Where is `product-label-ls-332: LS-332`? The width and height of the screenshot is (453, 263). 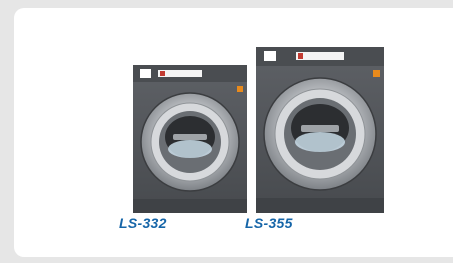
product-label-ls-332: LS-332 is located at coordinates (143, 223).